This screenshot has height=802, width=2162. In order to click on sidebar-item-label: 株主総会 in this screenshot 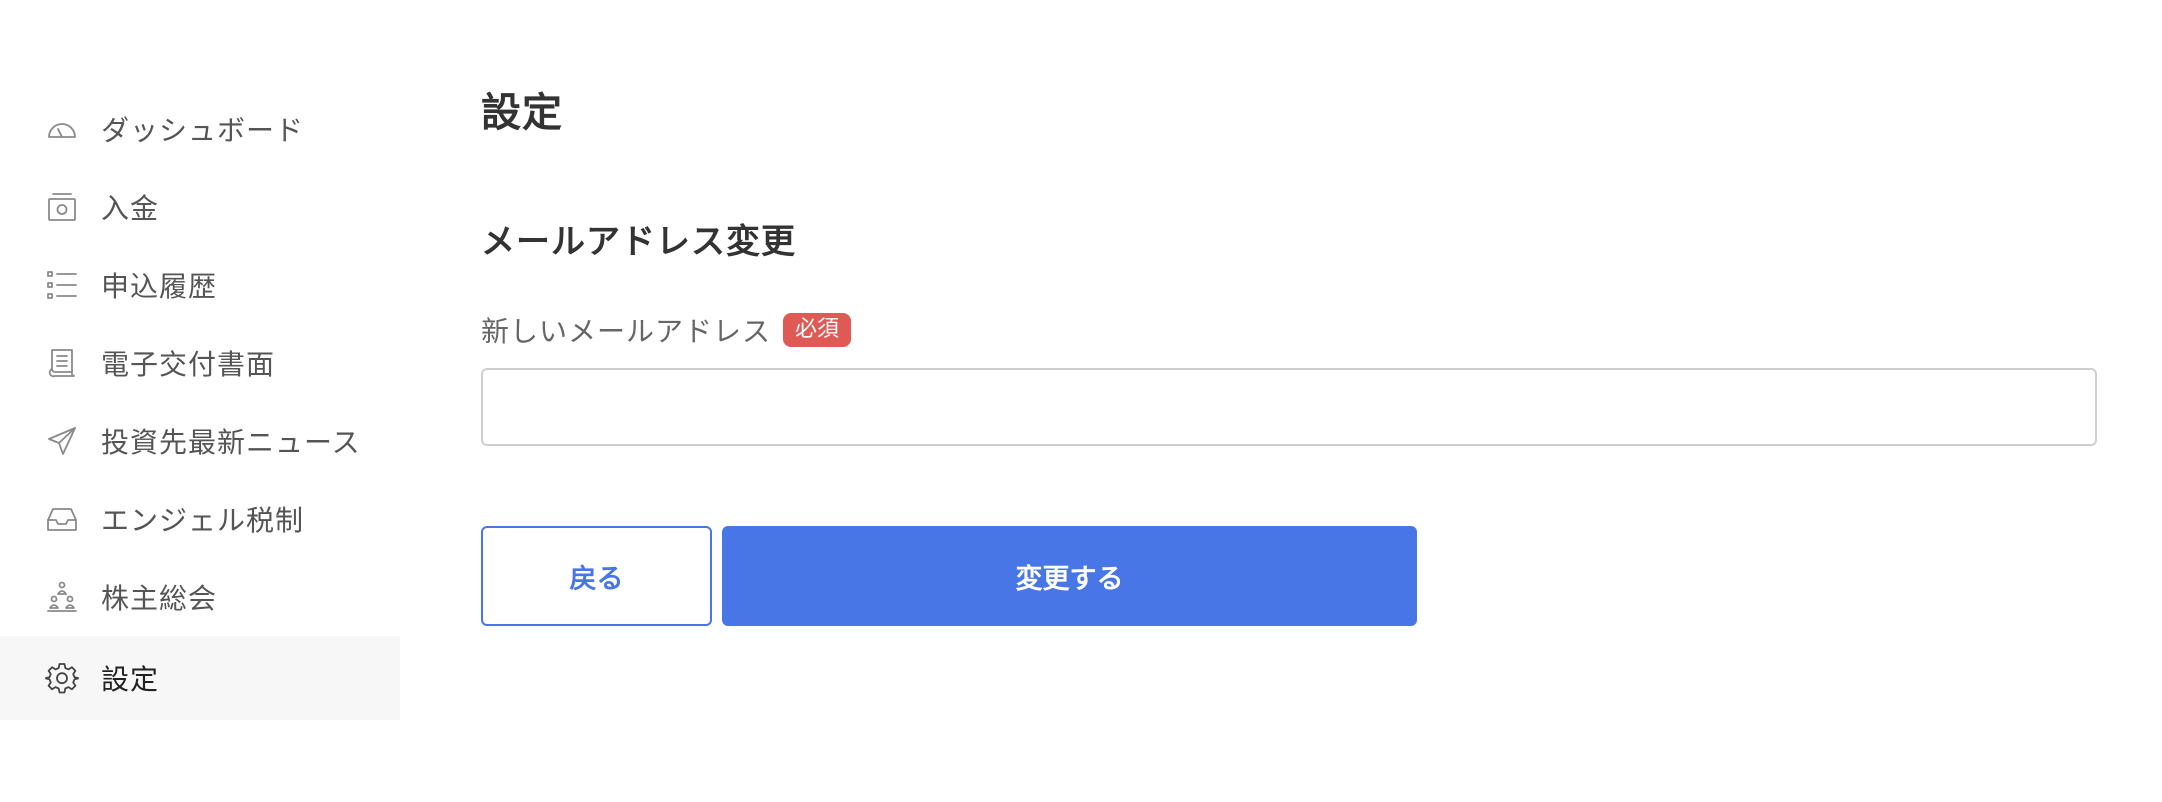, I will do `click(159, 598)`.